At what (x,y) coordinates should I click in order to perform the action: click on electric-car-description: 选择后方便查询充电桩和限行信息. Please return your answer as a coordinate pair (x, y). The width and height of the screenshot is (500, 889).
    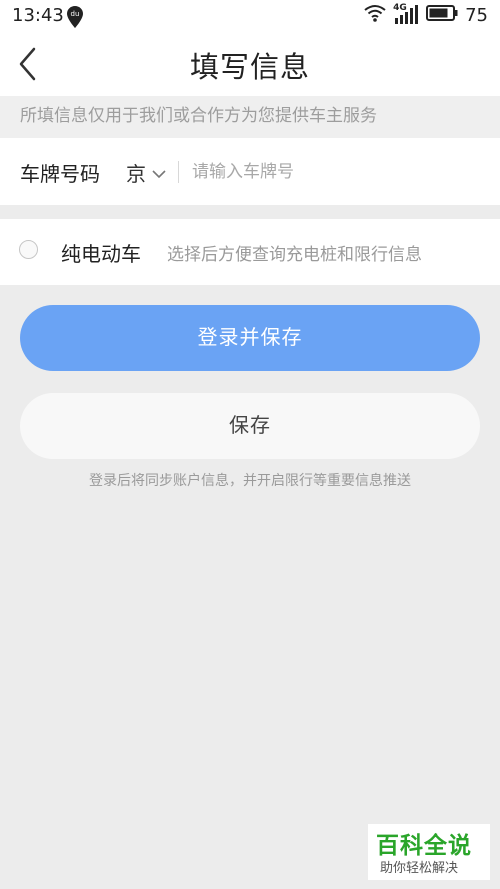
    Looking at the image, I should click on (294, 255).